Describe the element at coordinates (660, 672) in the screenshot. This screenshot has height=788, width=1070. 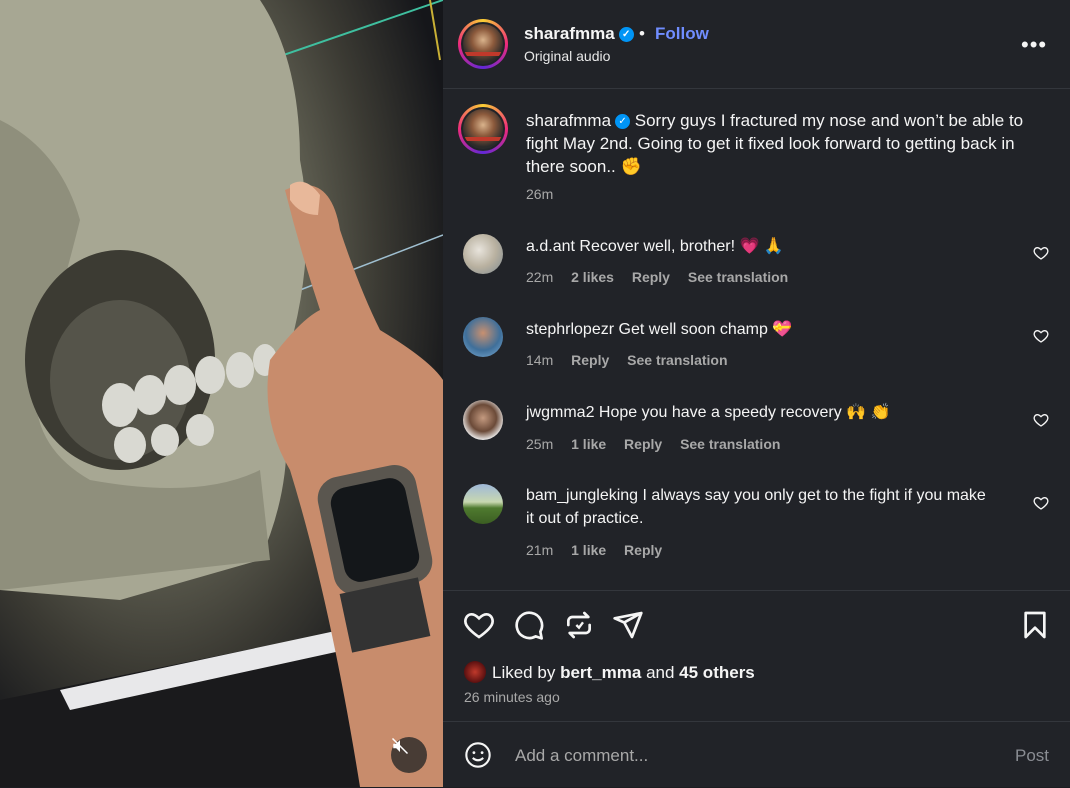
I see `liked-and: and` at that location.